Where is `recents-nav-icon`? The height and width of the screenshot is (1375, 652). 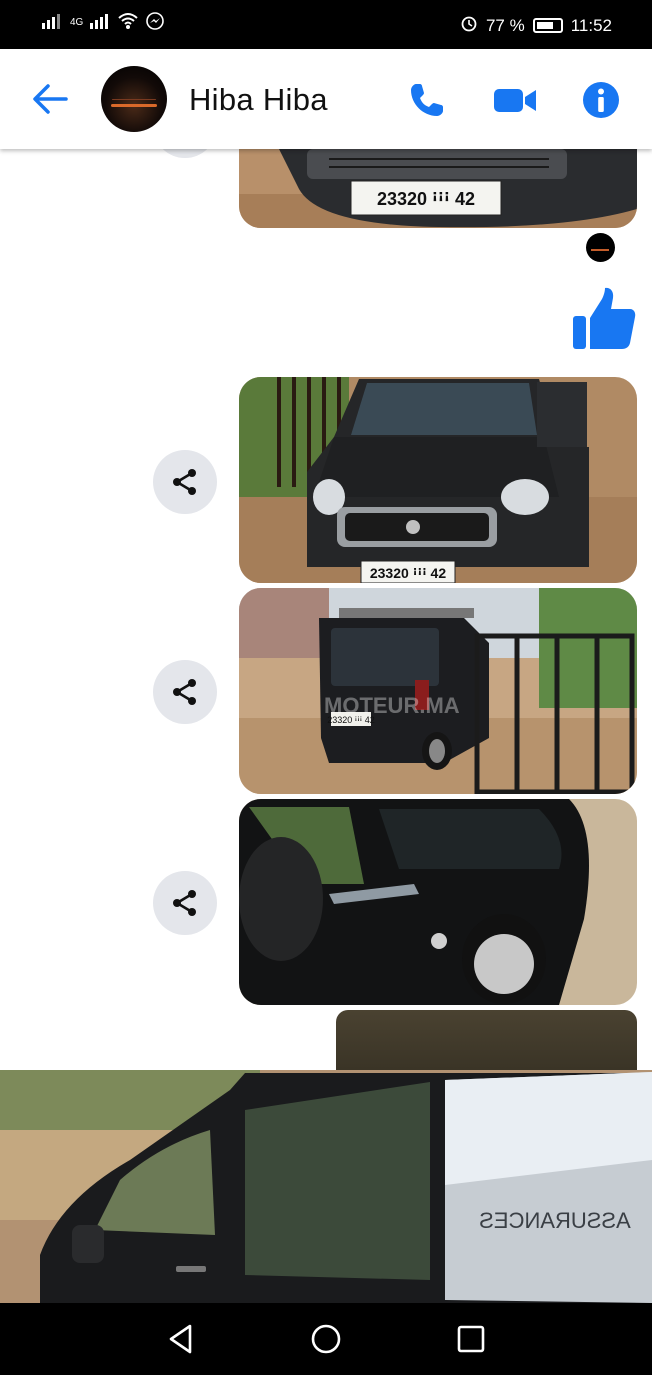
recents-nav-icon is located at coordinates (471, 1339).